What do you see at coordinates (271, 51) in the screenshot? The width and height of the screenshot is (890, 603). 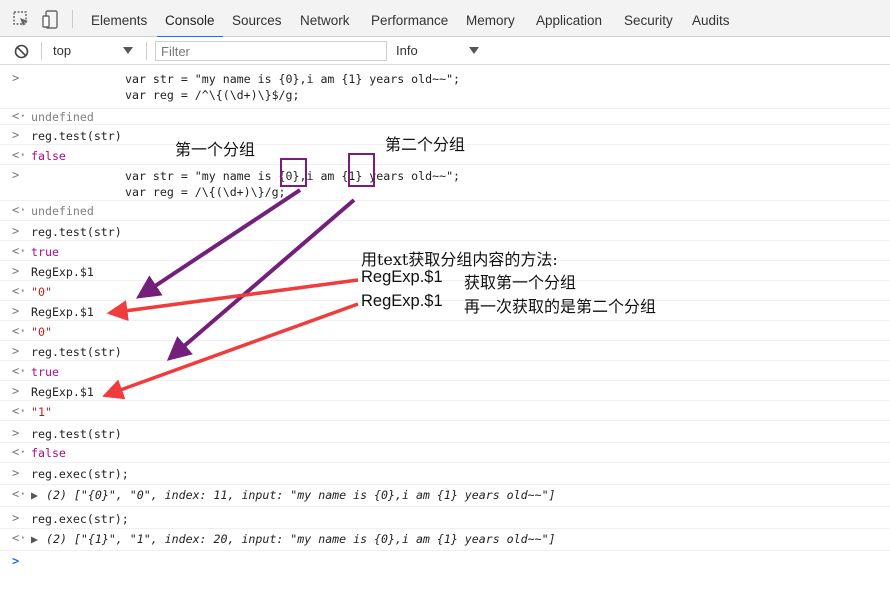 I see `filter-input` at bounding box center [271, 51].